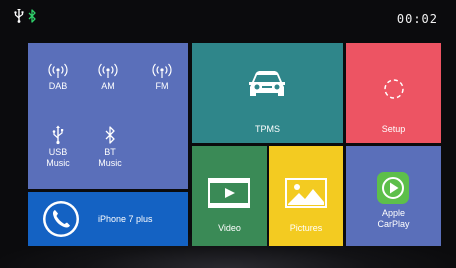  What do you see at coordinates (125, 219) in the screenshot?
I see `phone-device-name: iPhone 7 plus` at bounding box center [125, 219].